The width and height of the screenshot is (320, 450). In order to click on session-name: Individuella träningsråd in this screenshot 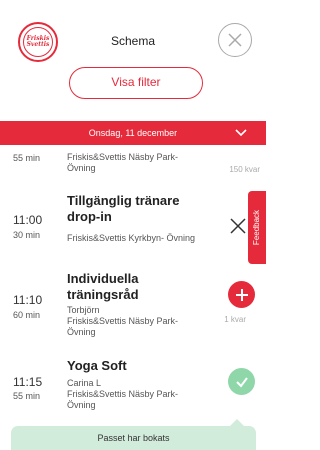, I will do `click(103, 286)`.